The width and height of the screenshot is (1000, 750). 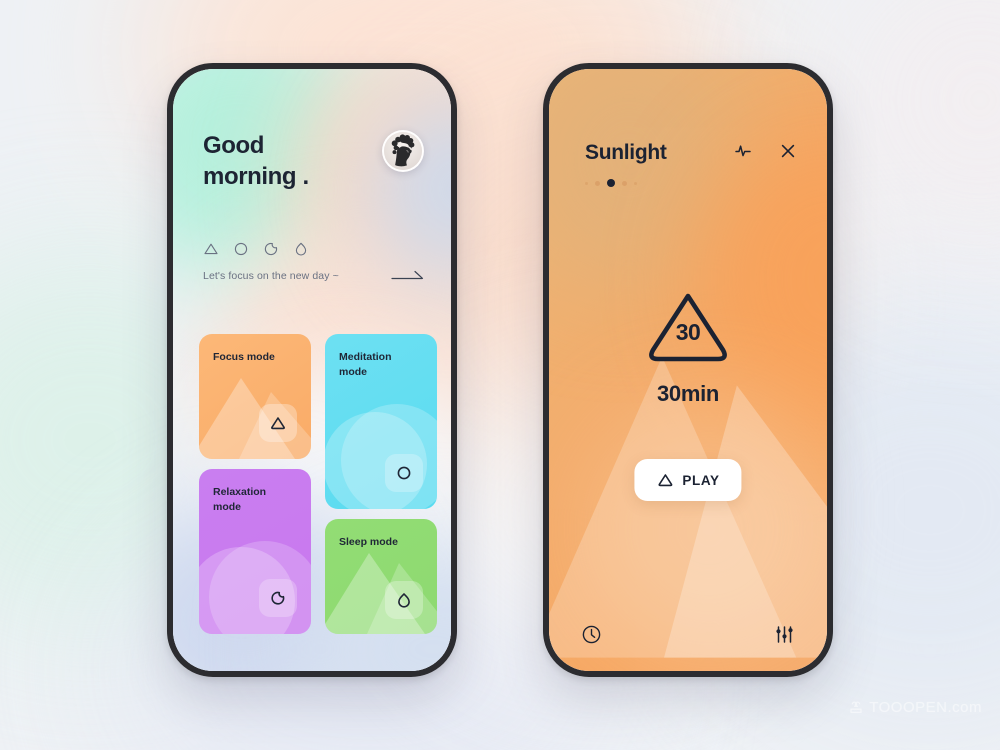 I want to click on greeting-heading: Good morning ., so click(x=256, y=161).